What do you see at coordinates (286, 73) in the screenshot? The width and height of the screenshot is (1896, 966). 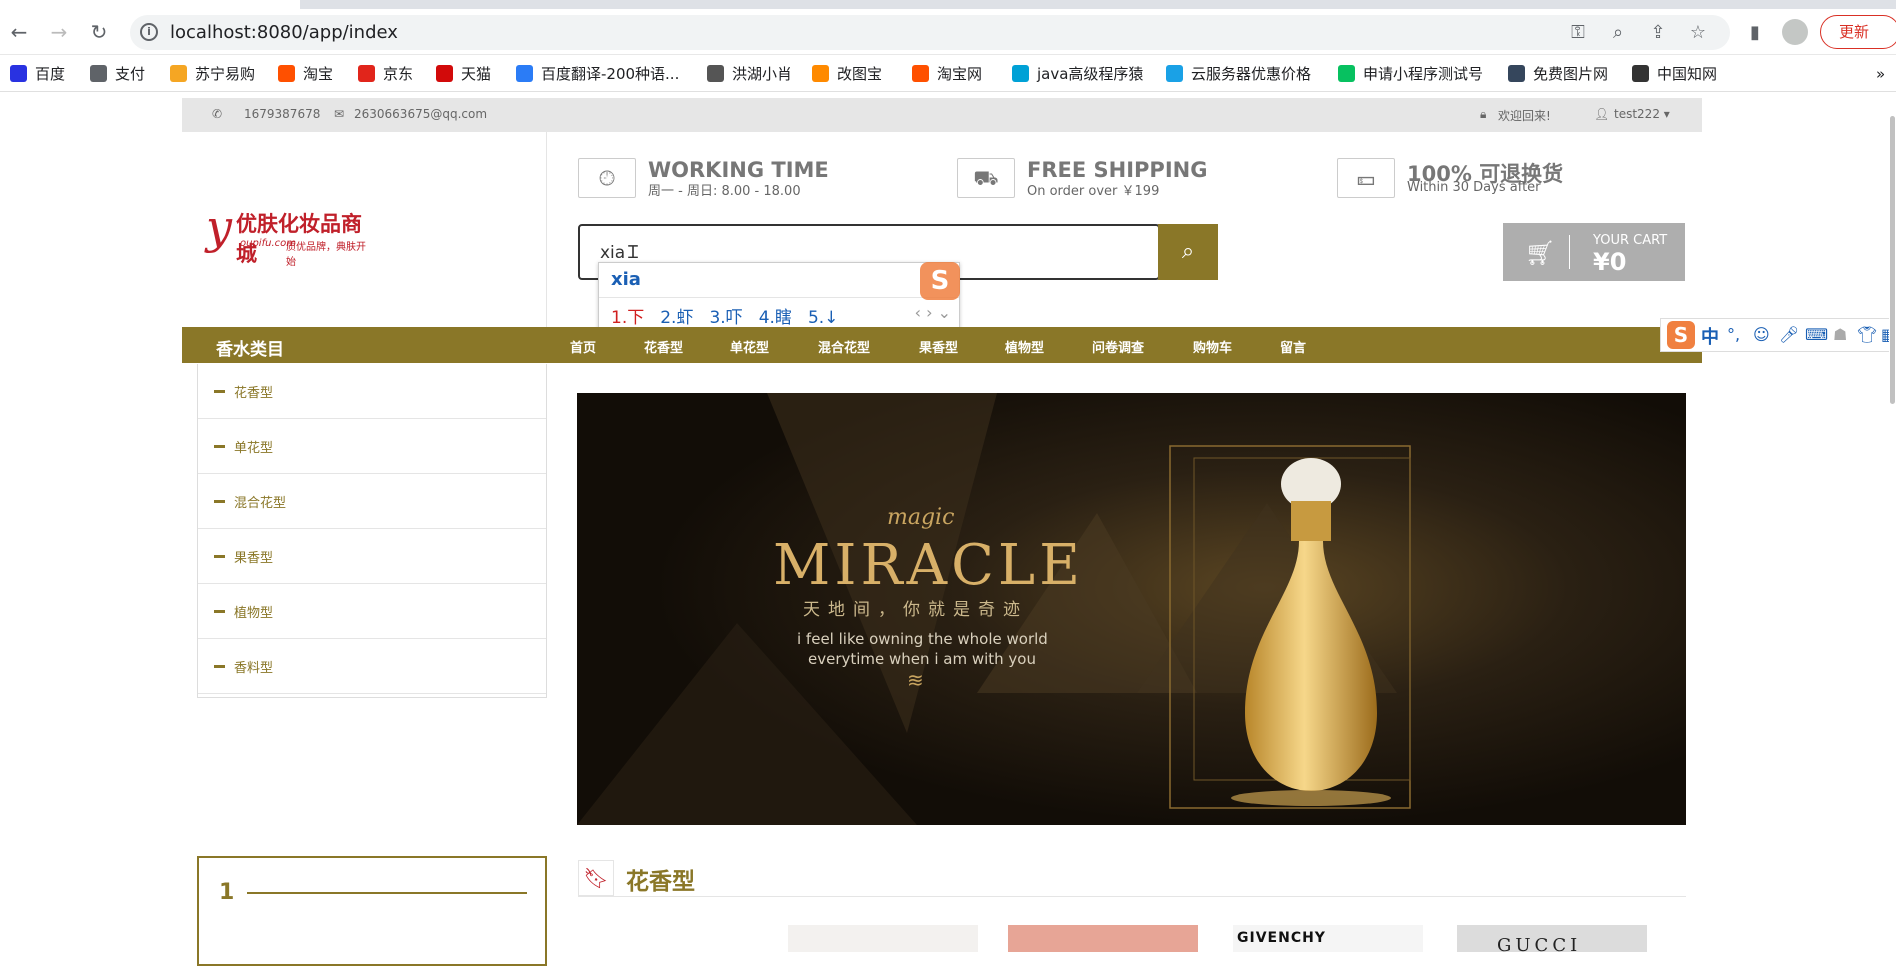 I see `taobao-icon` at bounding box center [286, 73].